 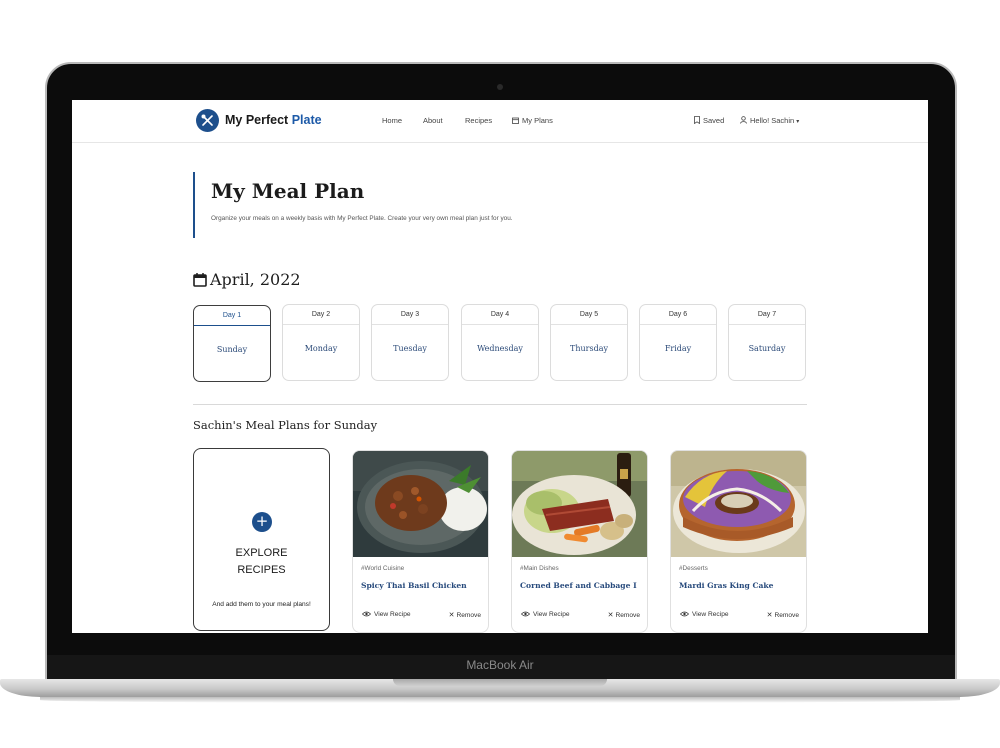 What do you see at coordinates (410, 348) in the screenshot?
I see `day-name: Tuesday` at bounding box center [410, 348].